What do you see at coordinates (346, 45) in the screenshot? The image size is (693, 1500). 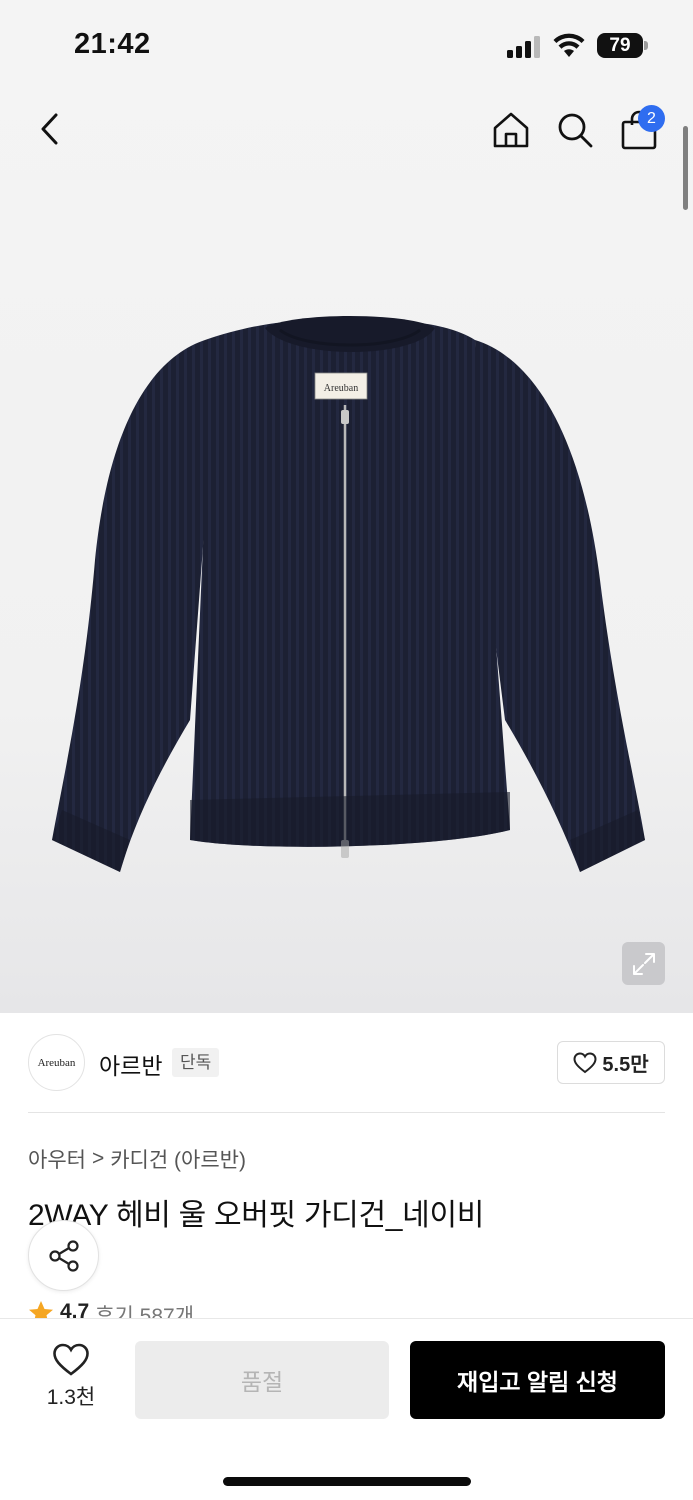 I see `status-bar: 21:42 79` at bounding box center [346, 45].